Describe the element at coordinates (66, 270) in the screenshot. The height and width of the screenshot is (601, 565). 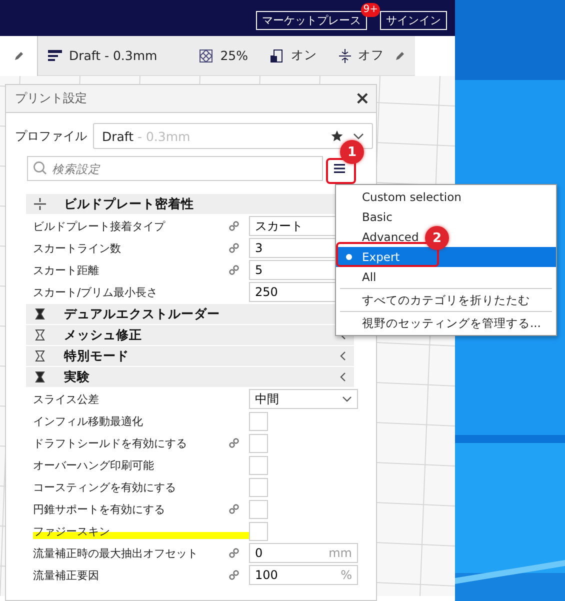
I see `setting-label: スカート距離` at that location.